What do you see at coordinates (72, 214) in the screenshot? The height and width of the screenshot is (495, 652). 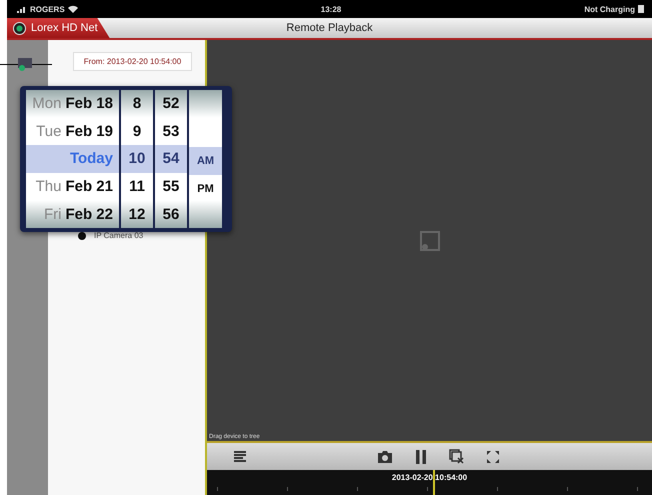 I see `picker-item: Fri Feb 22` at bounding box center [72, 214].